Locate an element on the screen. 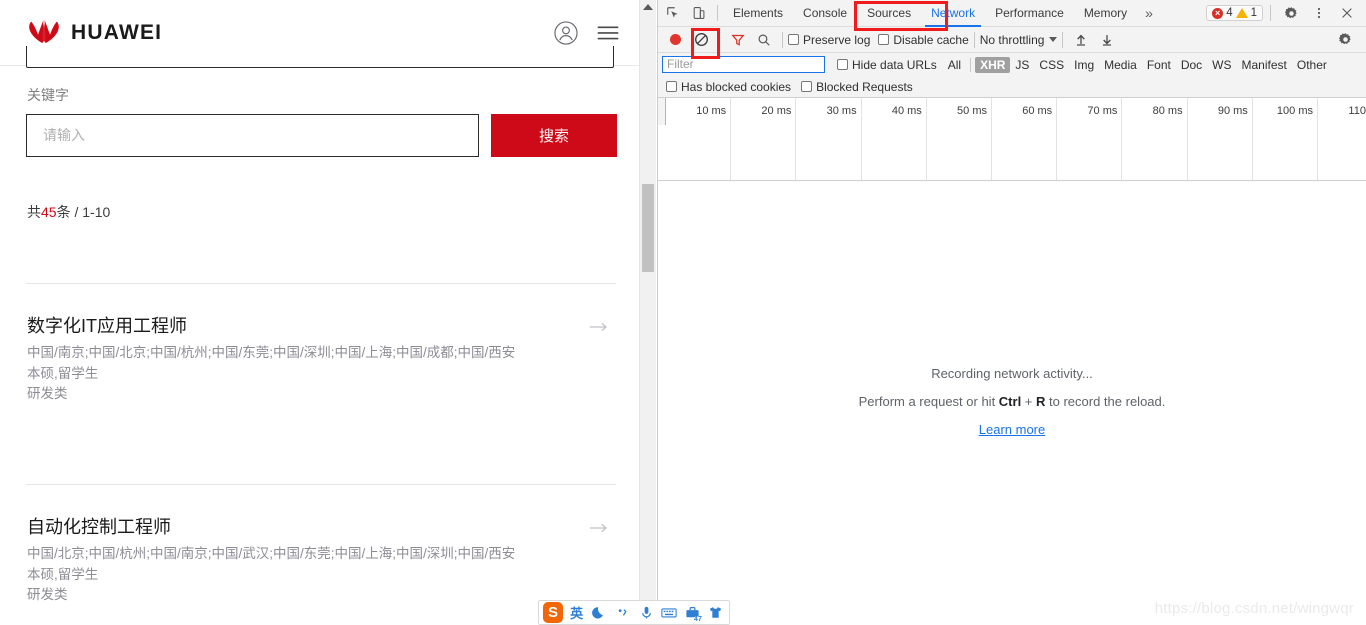 This screenshot has height=625, width=1366. skin-icon is located at coordinates (715, 613).